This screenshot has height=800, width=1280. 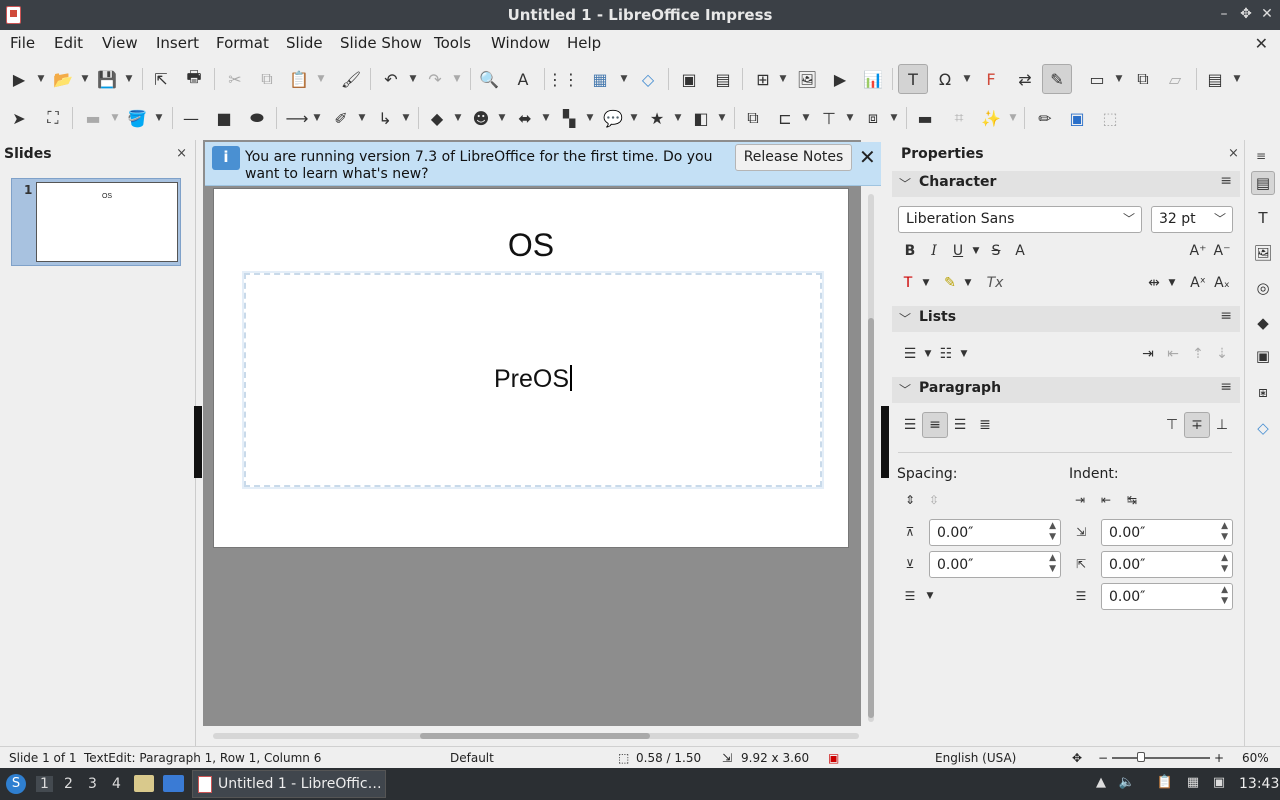 What do you see at coordinates (1198, 251) in the screenshot?
I see `increase-font-icon: A⁺` at bounding box center [1198, 251].